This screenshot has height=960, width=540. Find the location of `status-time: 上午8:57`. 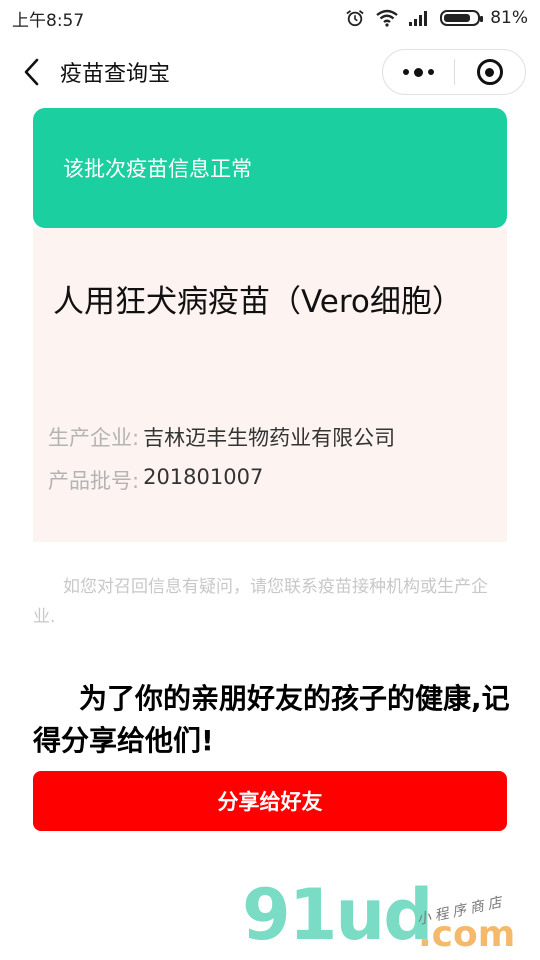

status-time: 上午8:57 is located at coordinates (48, 20).